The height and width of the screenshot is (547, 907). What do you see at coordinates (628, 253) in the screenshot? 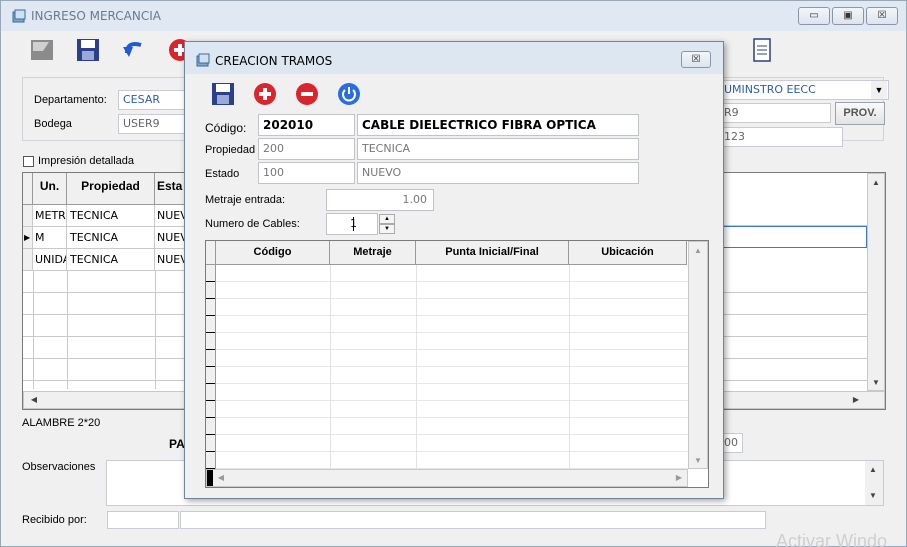
I see `tramos-header-ubicacion: Ubicación` at bounding box center [628, 253].